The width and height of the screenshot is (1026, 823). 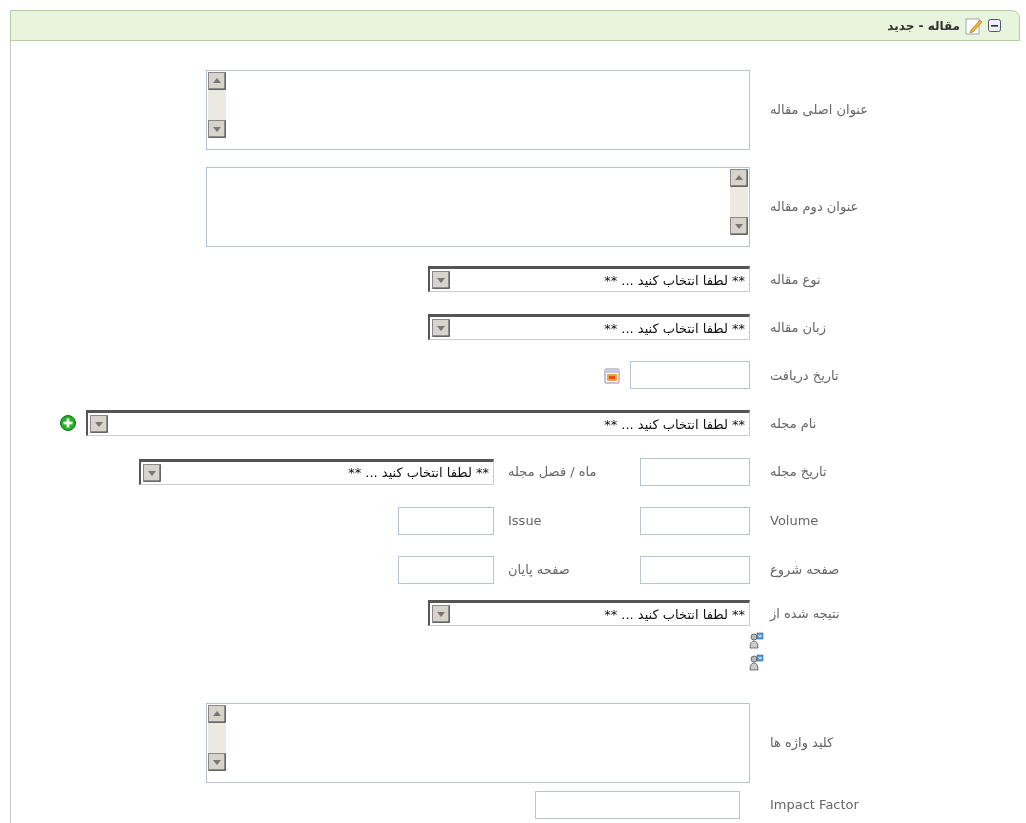 What do you see at coordinates (974, 25) in the screenshot?
I see `edit-icon` at bounding box center [974, 25].